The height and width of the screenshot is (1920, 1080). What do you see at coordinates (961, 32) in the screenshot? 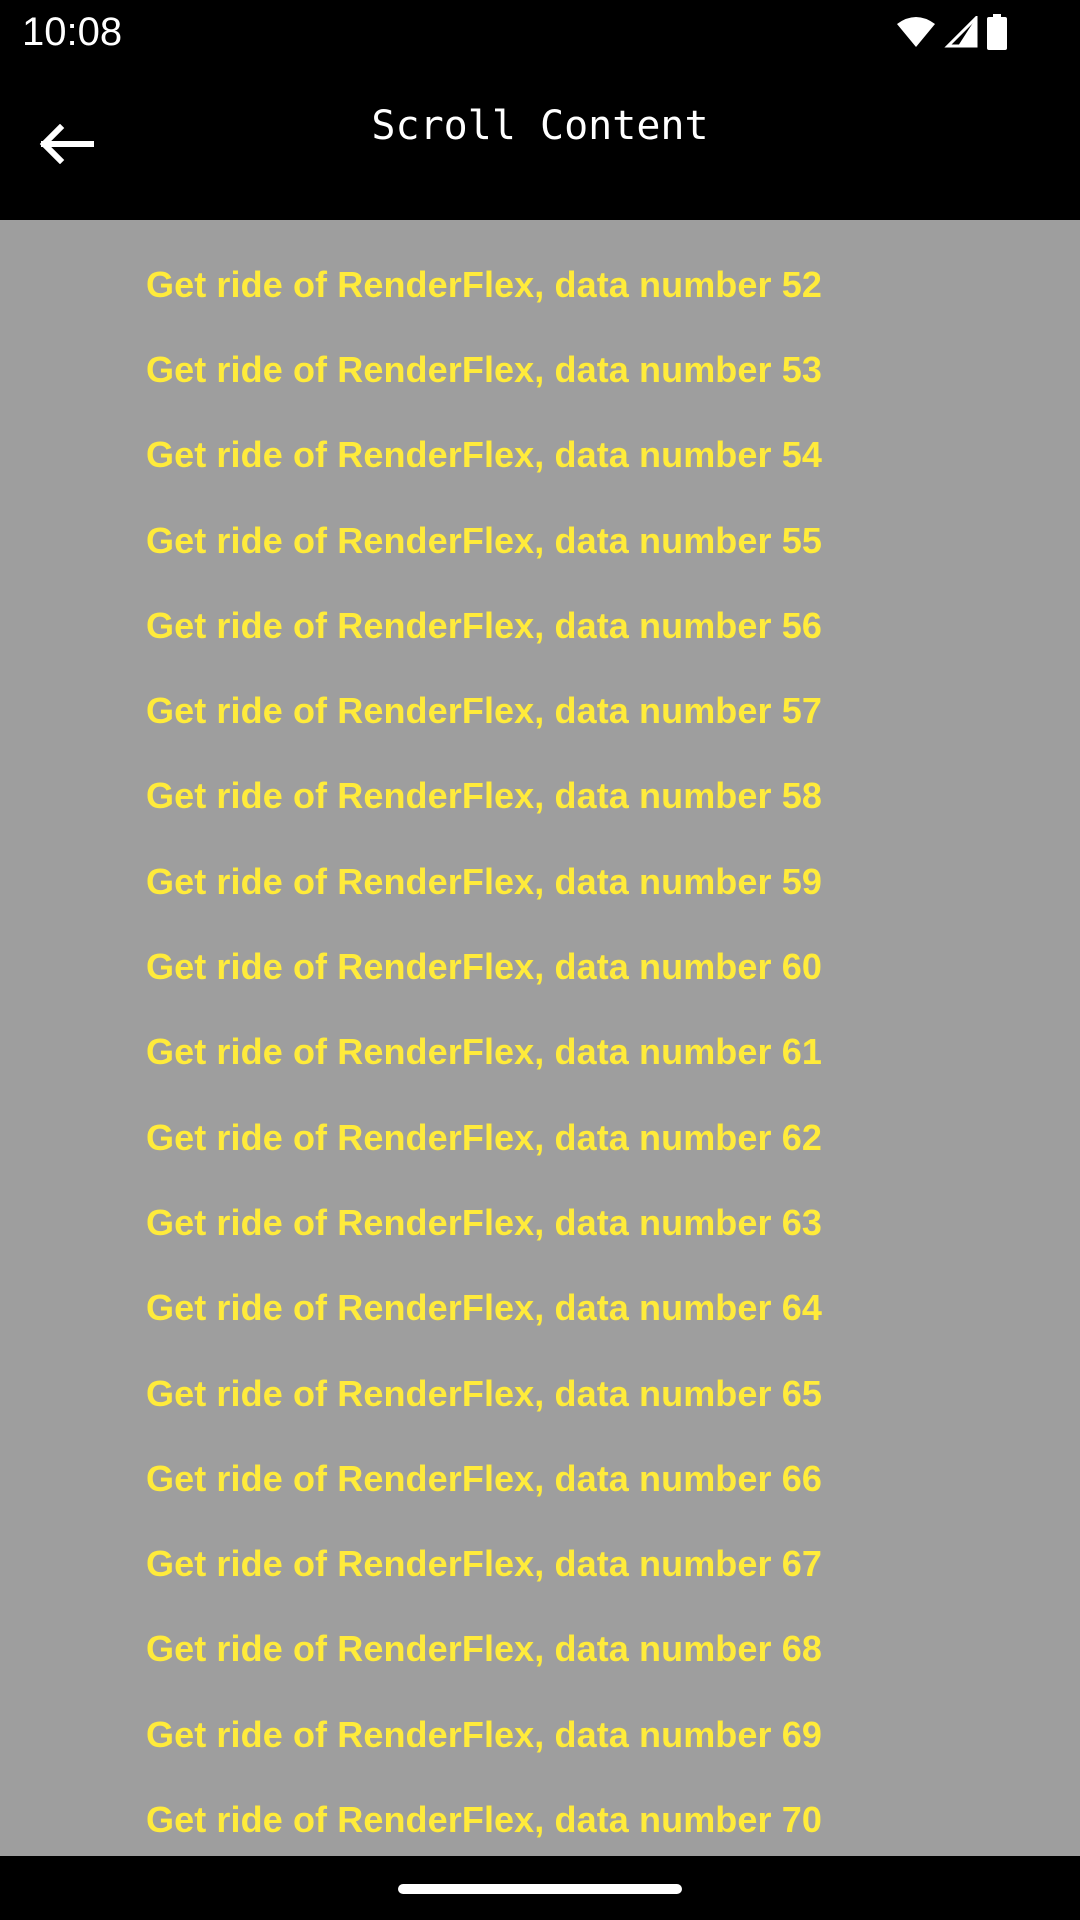
I see `cellular-signal-icon` at bounding box center [961, 32].